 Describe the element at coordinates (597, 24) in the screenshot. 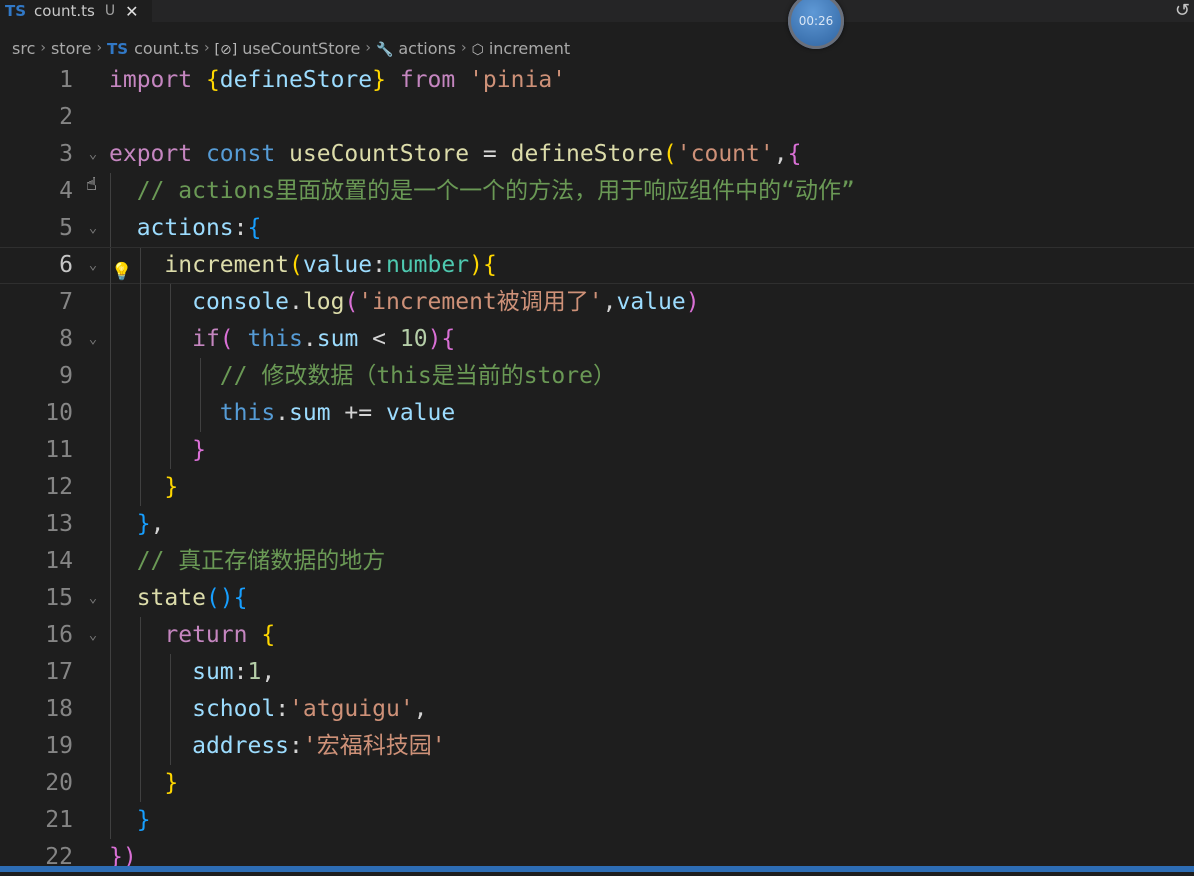

I see `tab-bar: TS count.ts U ✕ 00:26 ↺` at that location.